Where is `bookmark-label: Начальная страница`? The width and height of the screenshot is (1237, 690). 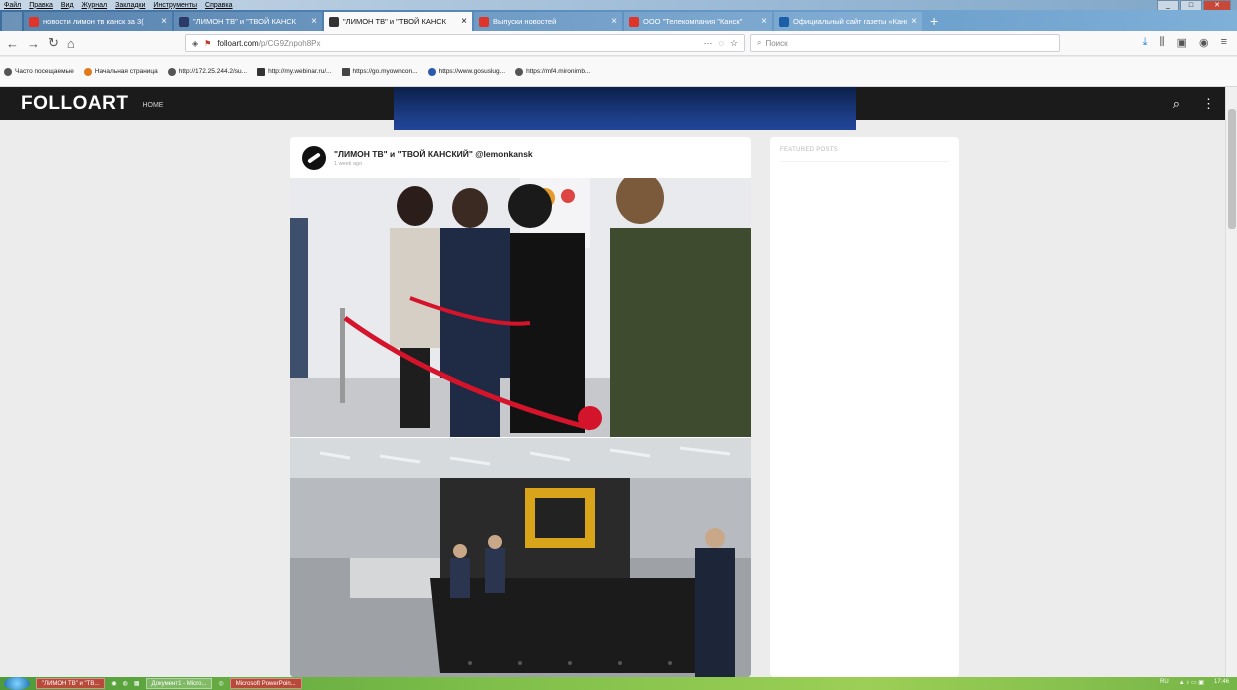 bookmark-label: Начальная страница is located at coordinates (126, 71).